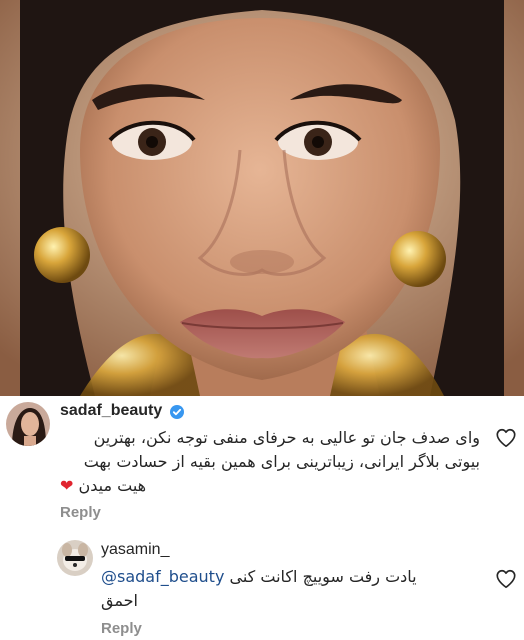  Describe the element at coordinates (111, 411) in the screenshot. I see `comment-username: sadaf_beauty` at that location.